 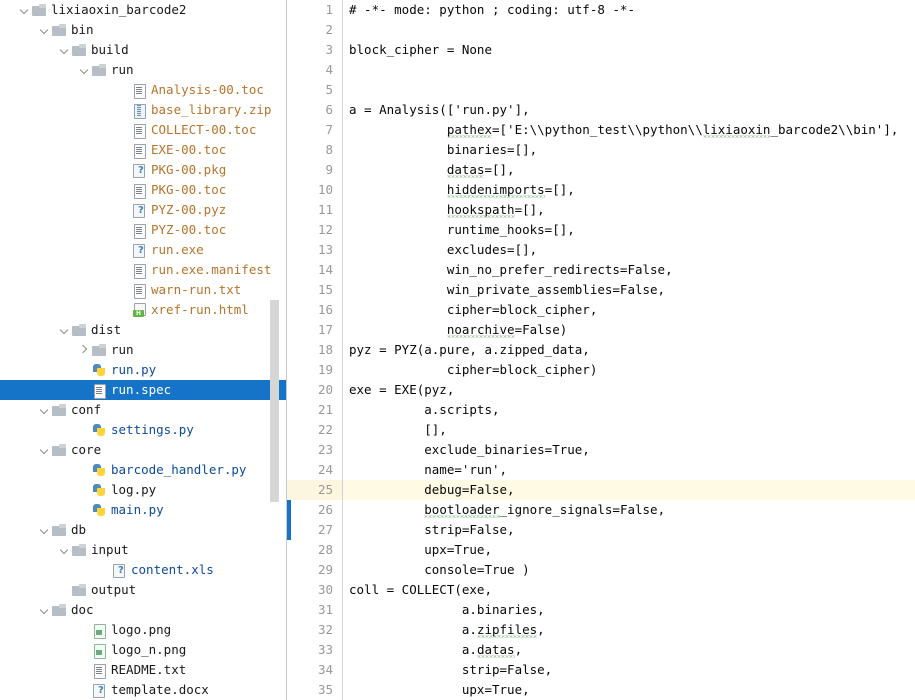 What do you see at coordinates (632, 170) in the screenshot?
I see `code-line: datas=[],` at bounding box center [632, 170].